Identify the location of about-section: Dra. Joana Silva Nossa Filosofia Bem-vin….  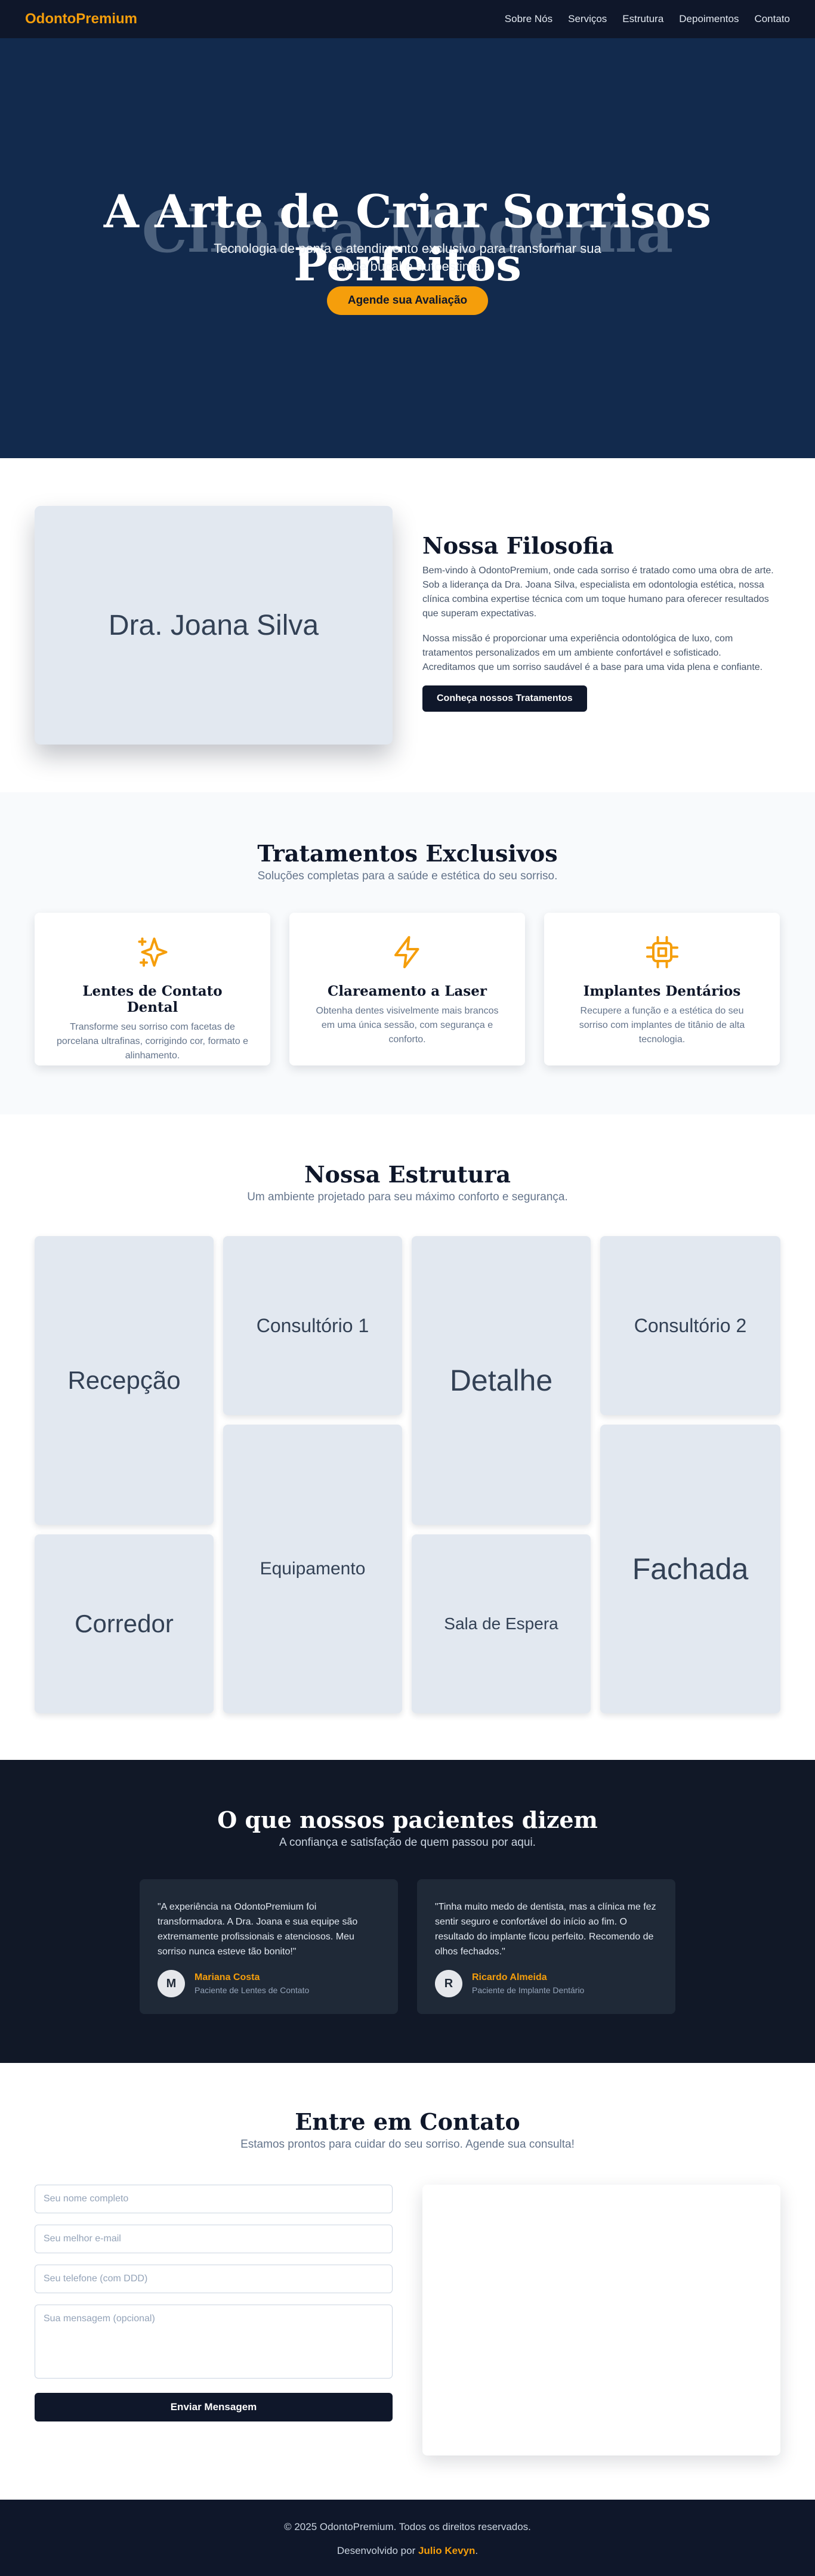
(407, 625).